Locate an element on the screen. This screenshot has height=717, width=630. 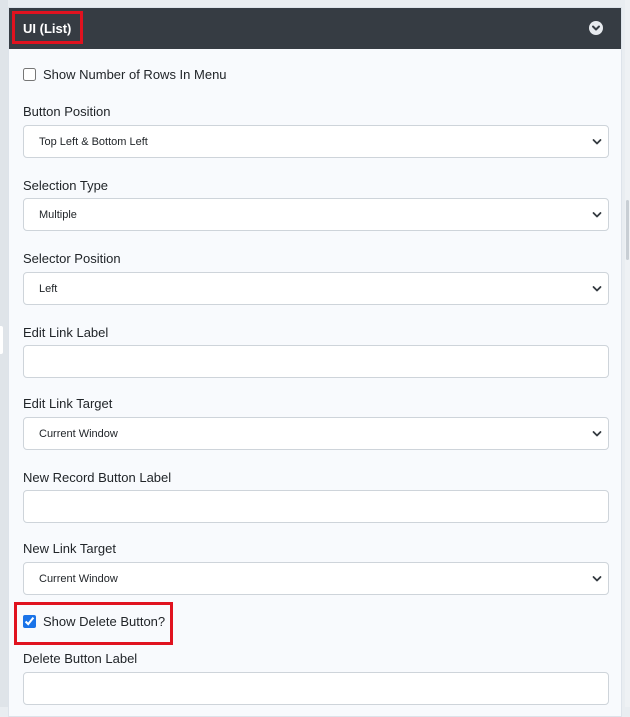
show-delete-option: Show Delete Button? is located at coordinates (94, 621).